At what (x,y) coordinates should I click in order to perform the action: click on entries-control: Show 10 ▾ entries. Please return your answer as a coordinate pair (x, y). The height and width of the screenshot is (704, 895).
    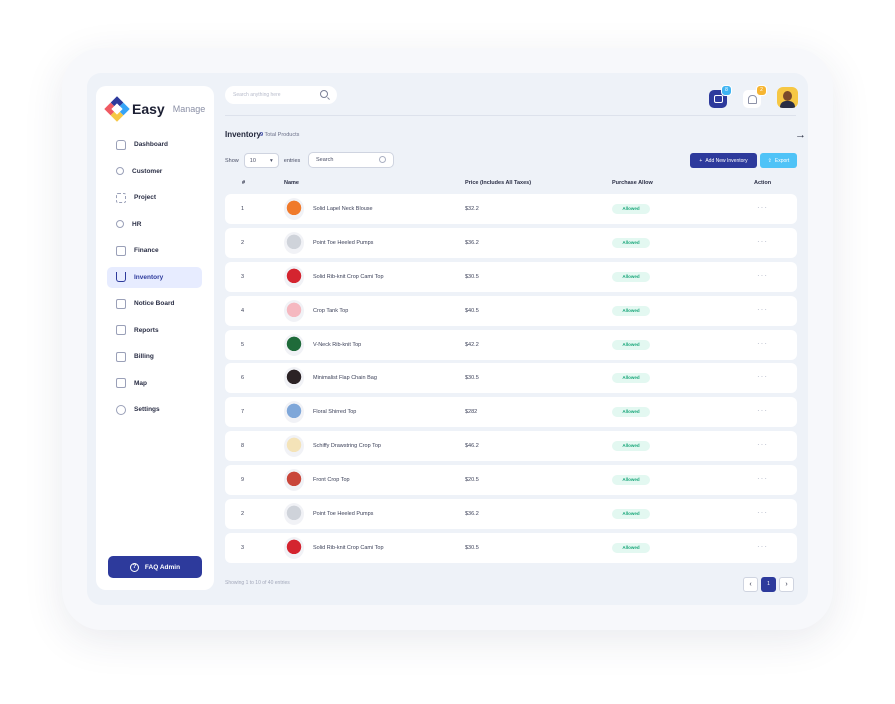
    Looking at the image, I should click on (262, 160).